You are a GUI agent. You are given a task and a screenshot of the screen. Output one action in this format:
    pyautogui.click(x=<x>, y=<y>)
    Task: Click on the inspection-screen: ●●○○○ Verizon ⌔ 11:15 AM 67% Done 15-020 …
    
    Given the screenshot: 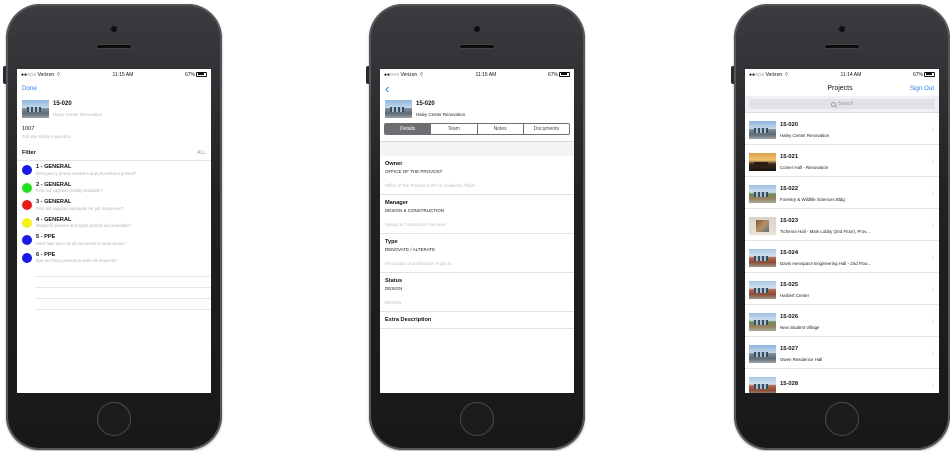 What is the action you would take?
    pyautogui.click(x=114, y=231)
    